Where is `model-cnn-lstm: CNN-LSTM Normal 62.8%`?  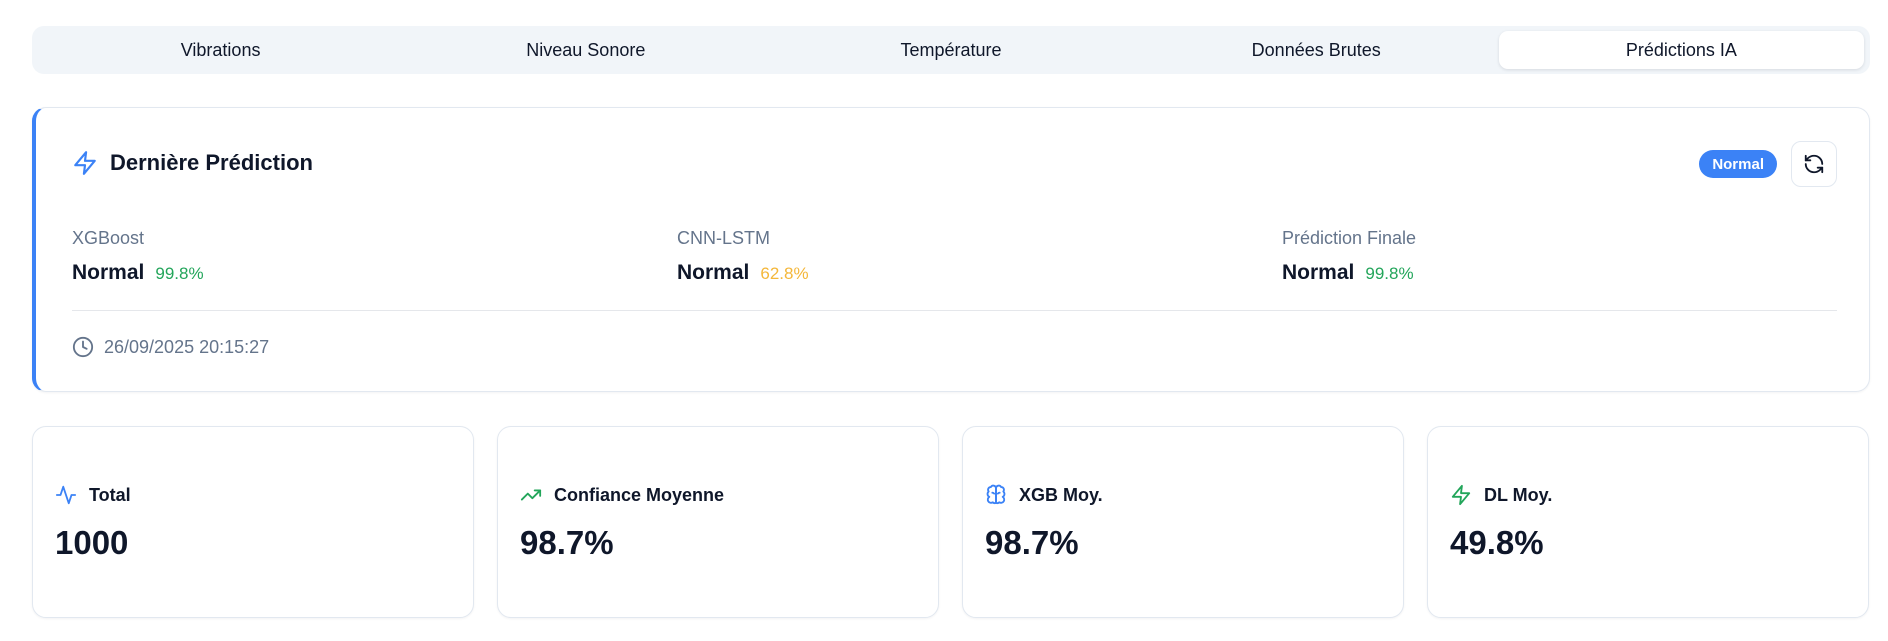 model-cnn-lstm: CNN-LSTM Normal 62.8% is located at coordinates (743, 256).